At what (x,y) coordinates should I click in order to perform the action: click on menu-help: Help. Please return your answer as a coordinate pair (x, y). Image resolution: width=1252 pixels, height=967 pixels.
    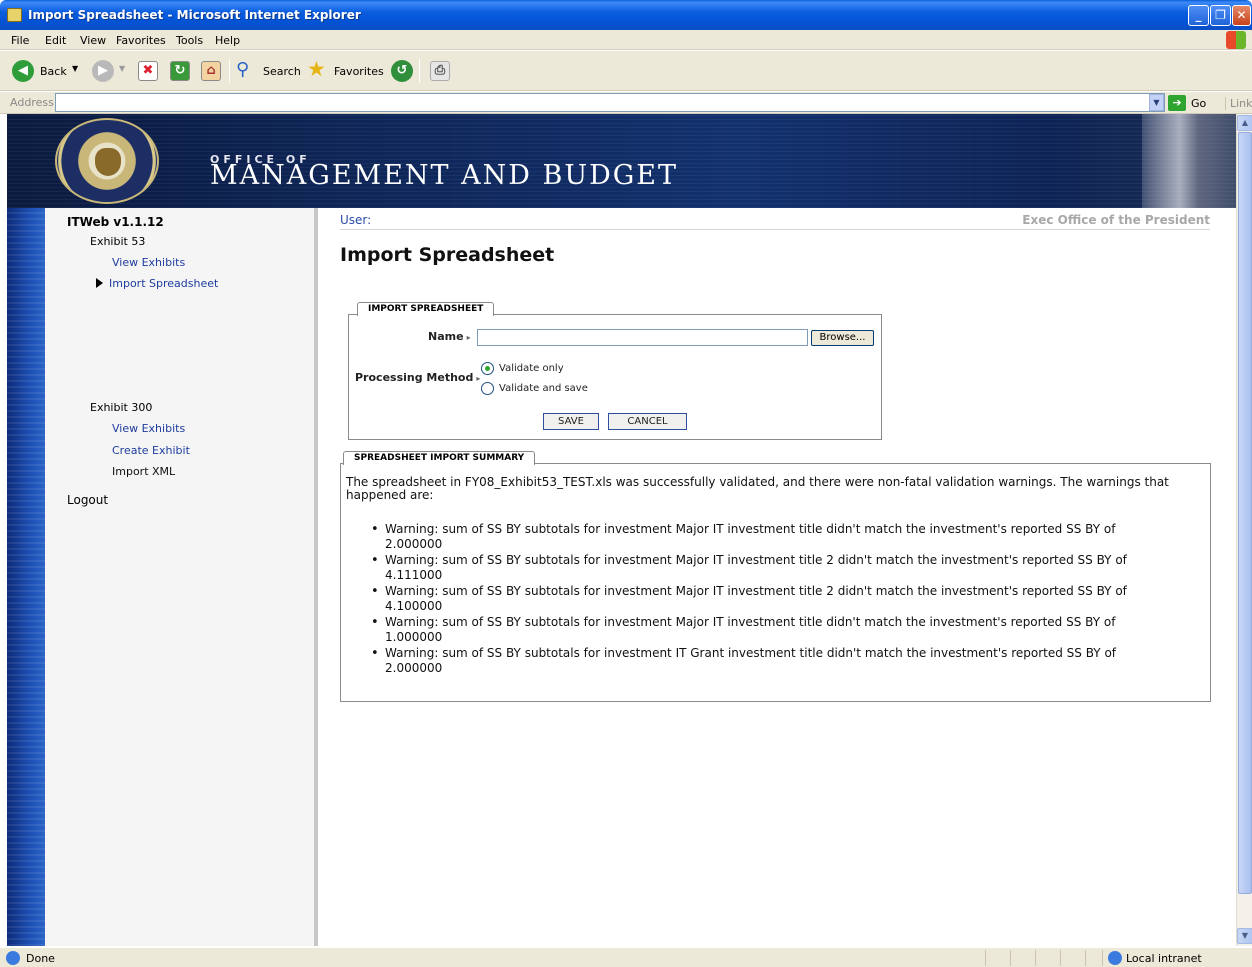
    Looking at the image, I should click on (227, 40).